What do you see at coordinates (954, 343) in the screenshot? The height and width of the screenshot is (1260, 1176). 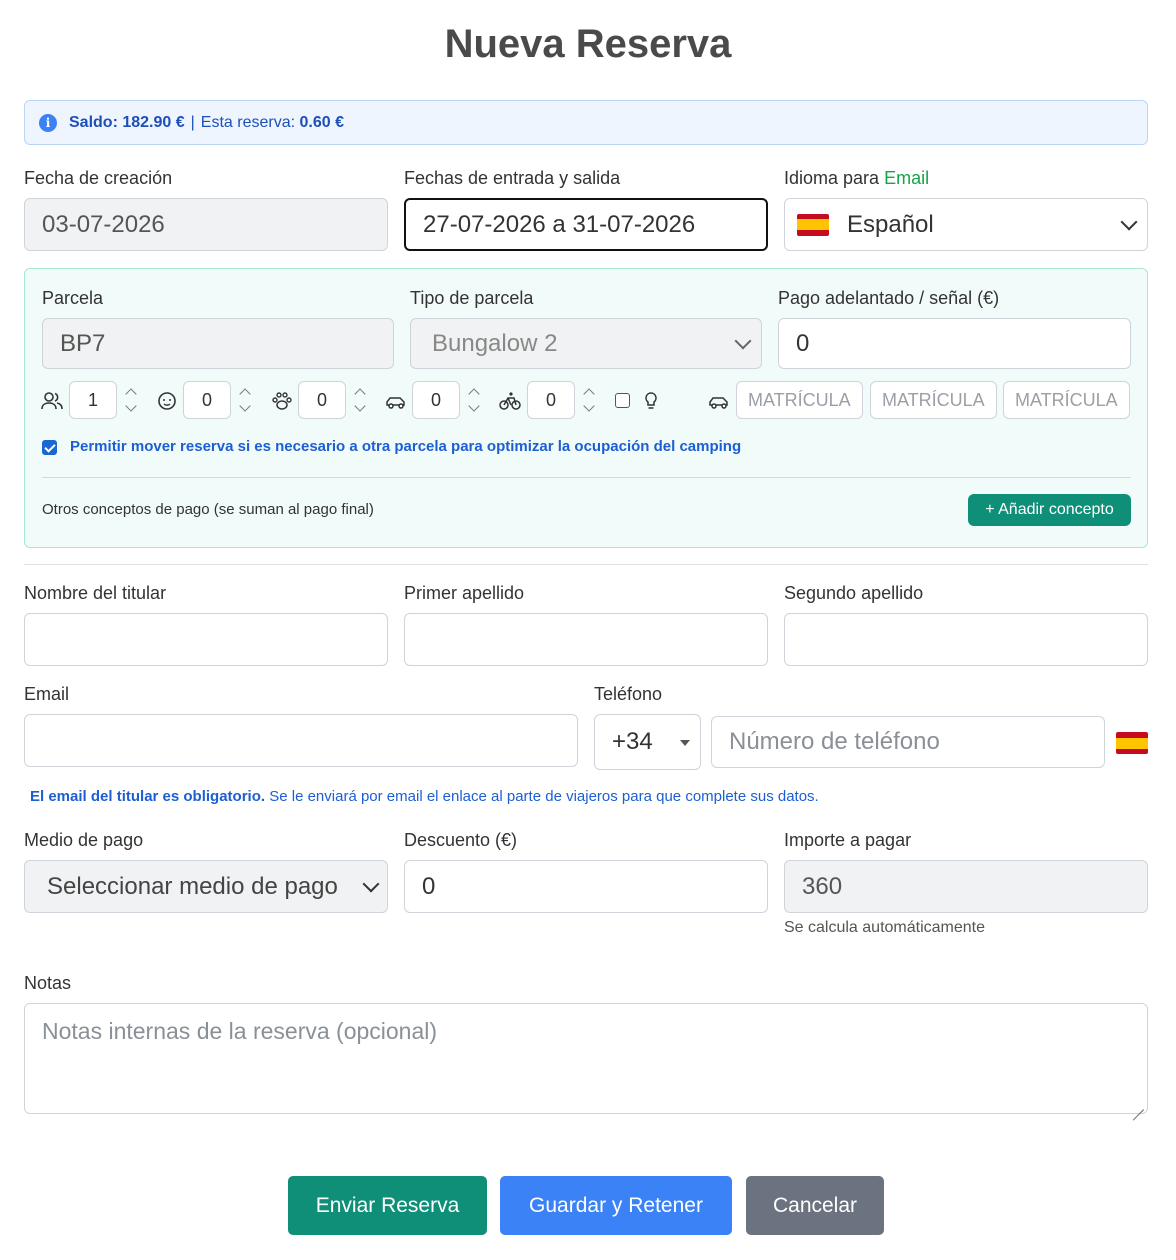 I see `pago-adelantado-input: 0` at bounding box center [954, 343].